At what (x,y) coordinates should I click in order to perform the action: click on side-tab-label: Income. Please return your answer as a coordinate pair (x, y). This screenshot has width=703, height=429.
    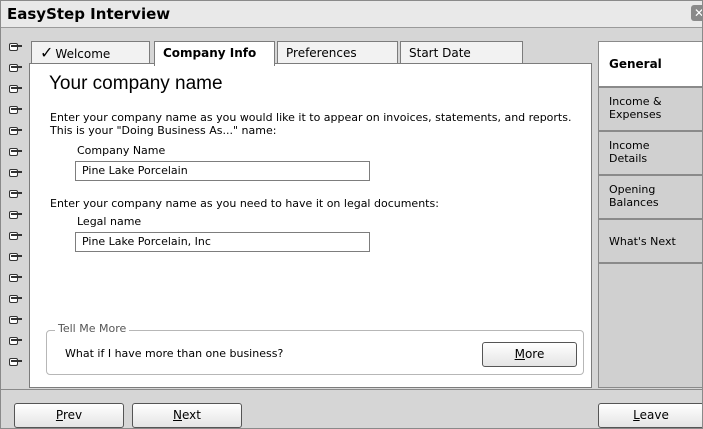
    Looking at the image, I should click on (629, 145).